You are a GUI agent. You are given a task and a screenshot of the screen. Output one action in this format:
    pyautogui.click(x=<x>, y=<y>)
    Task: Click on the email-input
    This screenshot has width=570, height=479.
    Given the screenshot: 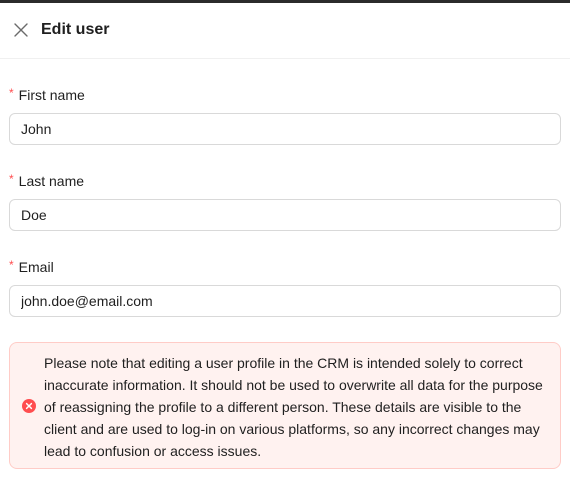 What is the action you would take?
    pyautogui.click(x=285, y=301)
    